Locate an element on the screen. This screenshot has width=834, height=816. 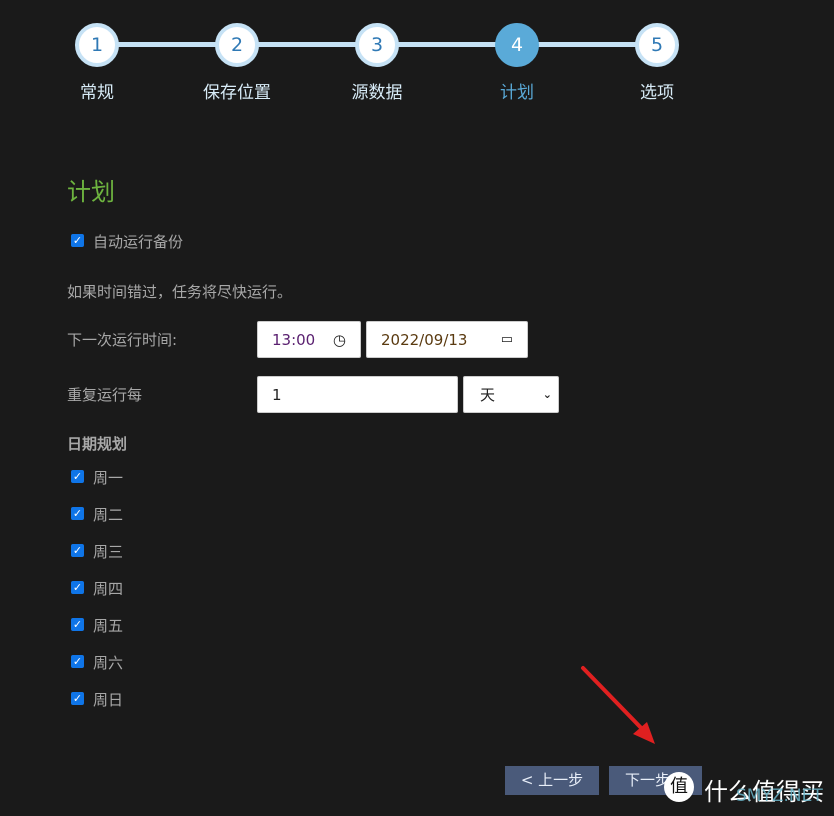
date-value: 2022/09/13 is located at coordinates (424, 339).